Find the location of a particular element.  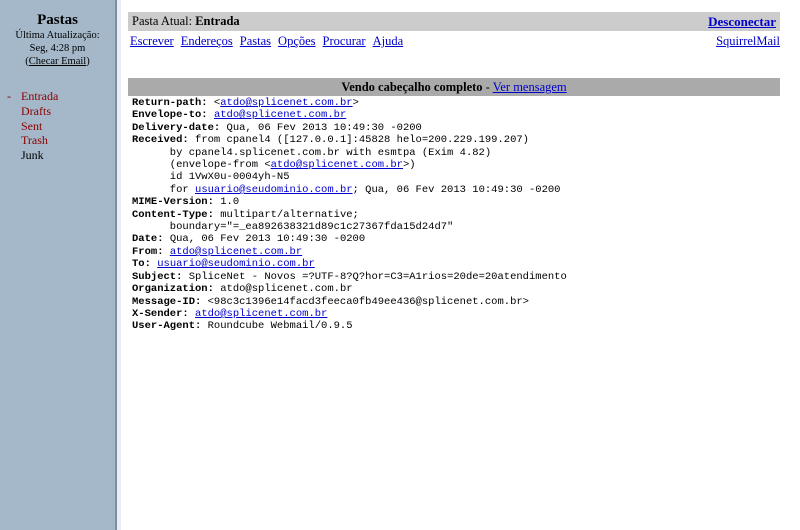

nav-link-2: Pastas is located at coordinates (255, 41).